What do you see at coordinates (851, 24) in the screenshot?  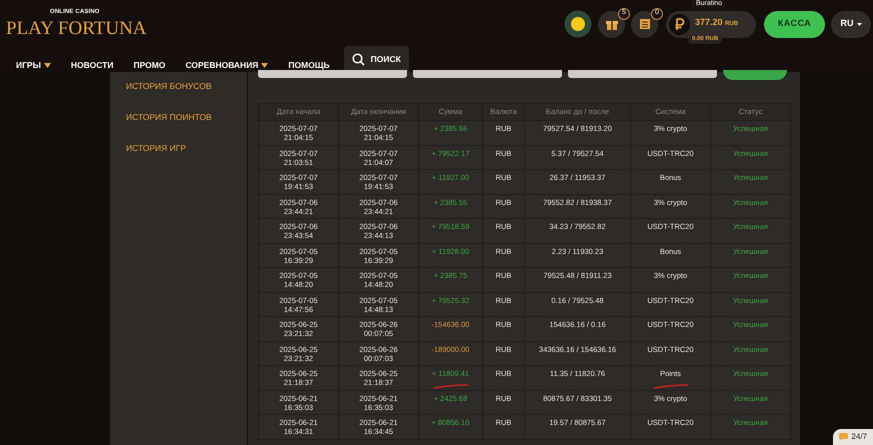 I see `language-selector: RU` at bounding box center [851, 24].